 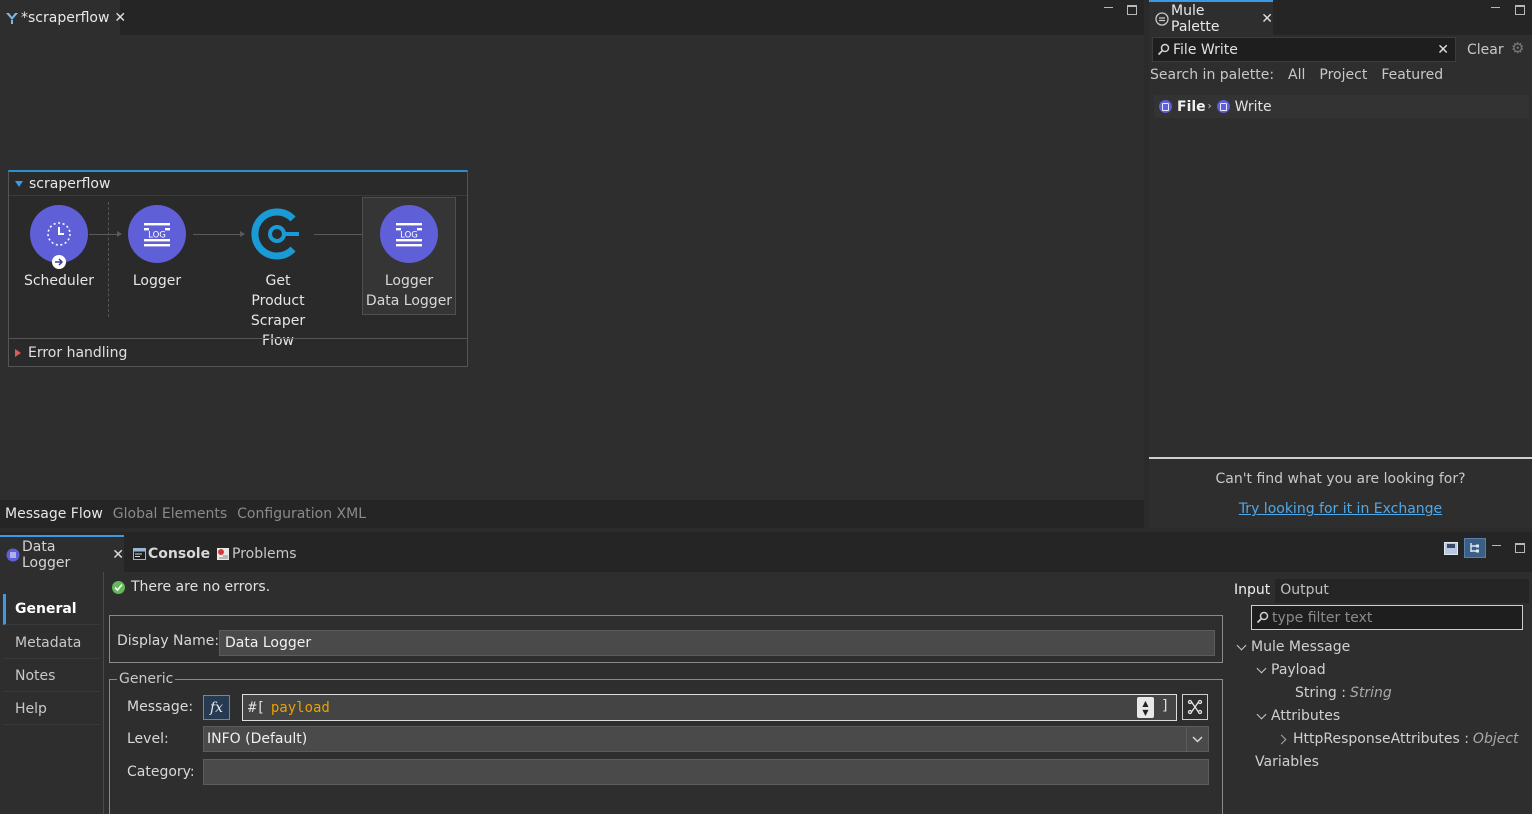 I want to click on node-label: Logger Data Logger, so click(x=409, y=291).